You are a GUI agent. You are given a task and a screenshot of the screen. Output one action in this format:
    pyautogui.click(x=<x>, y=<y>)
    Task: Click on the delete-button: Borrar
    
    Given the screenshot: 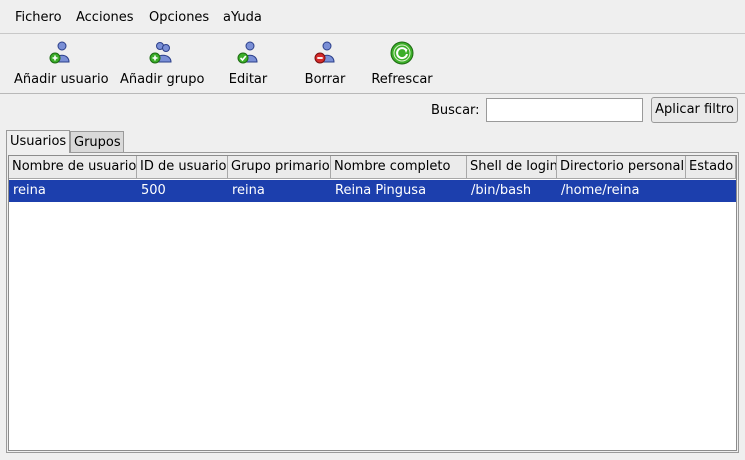 What is the action you would take?
    pyautogui.click(x=325, y=65)
    